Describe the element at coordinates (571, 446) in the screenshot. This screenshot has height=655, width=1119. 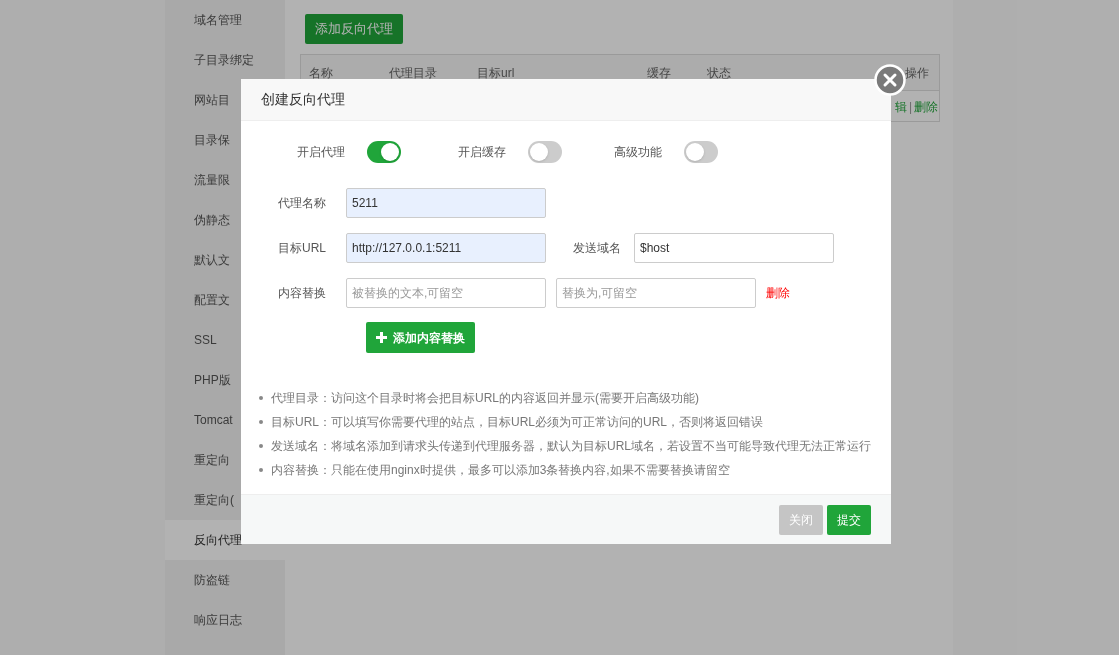
I see `note-text: 发送域名：将域名添加到请求头传递到代理服务器，默认为目标URL域名，若设置不当可能导致代理无法正常运行` at that location.